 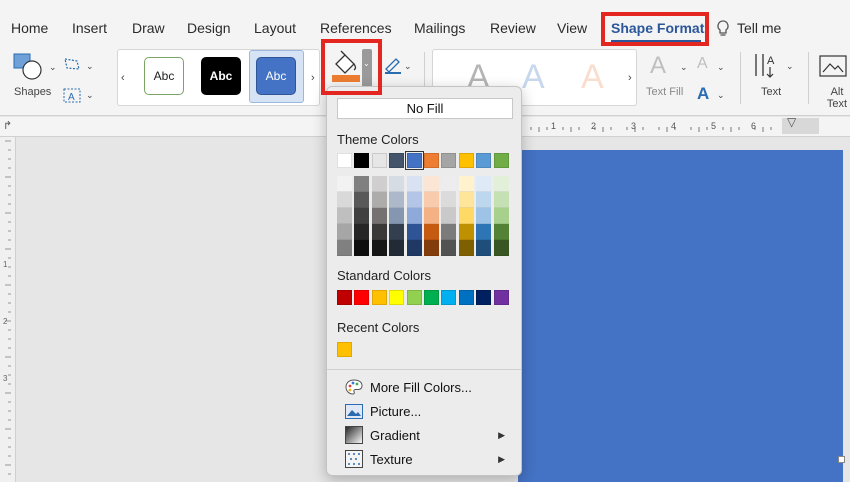 I want to click on text-direction-icon: A, so click(x=767, y=66).